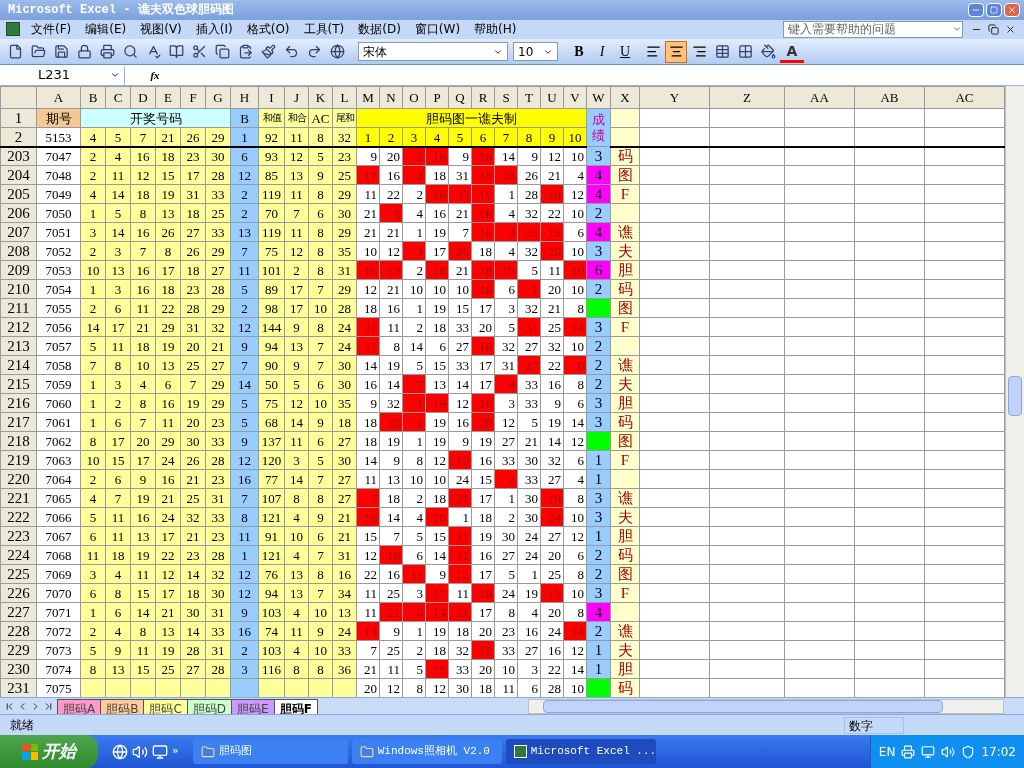 The image size is (1024, 768). What do you see at coordinates (625, 97) in the screenshot?
I see `column-header: X` at bounding box center [625, 97].